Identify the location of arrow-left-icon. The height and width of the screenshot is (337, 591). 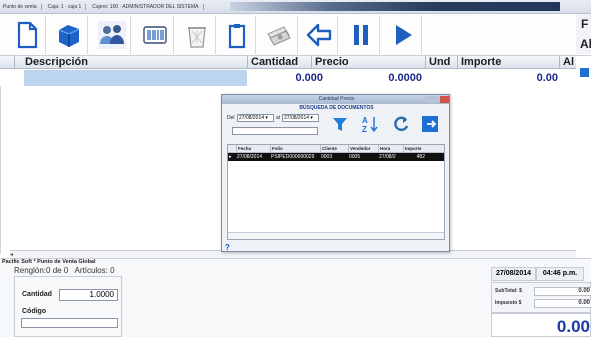
(318, 35).